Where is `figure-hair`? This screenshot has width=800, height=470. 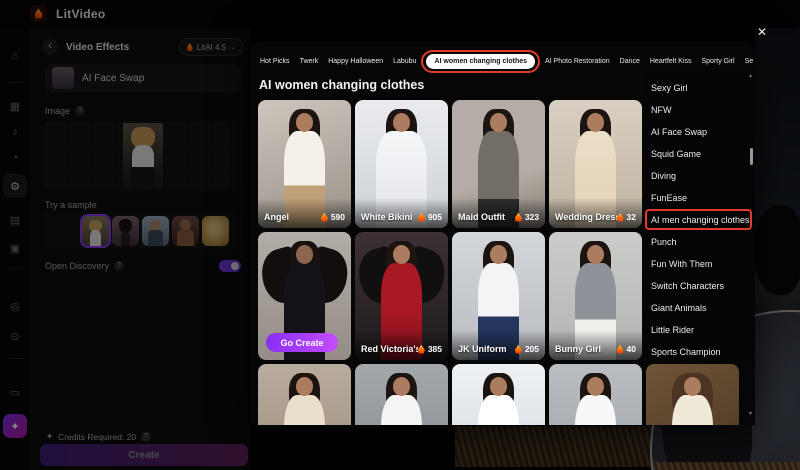
figure-hair is located at coordinates (304, 264).